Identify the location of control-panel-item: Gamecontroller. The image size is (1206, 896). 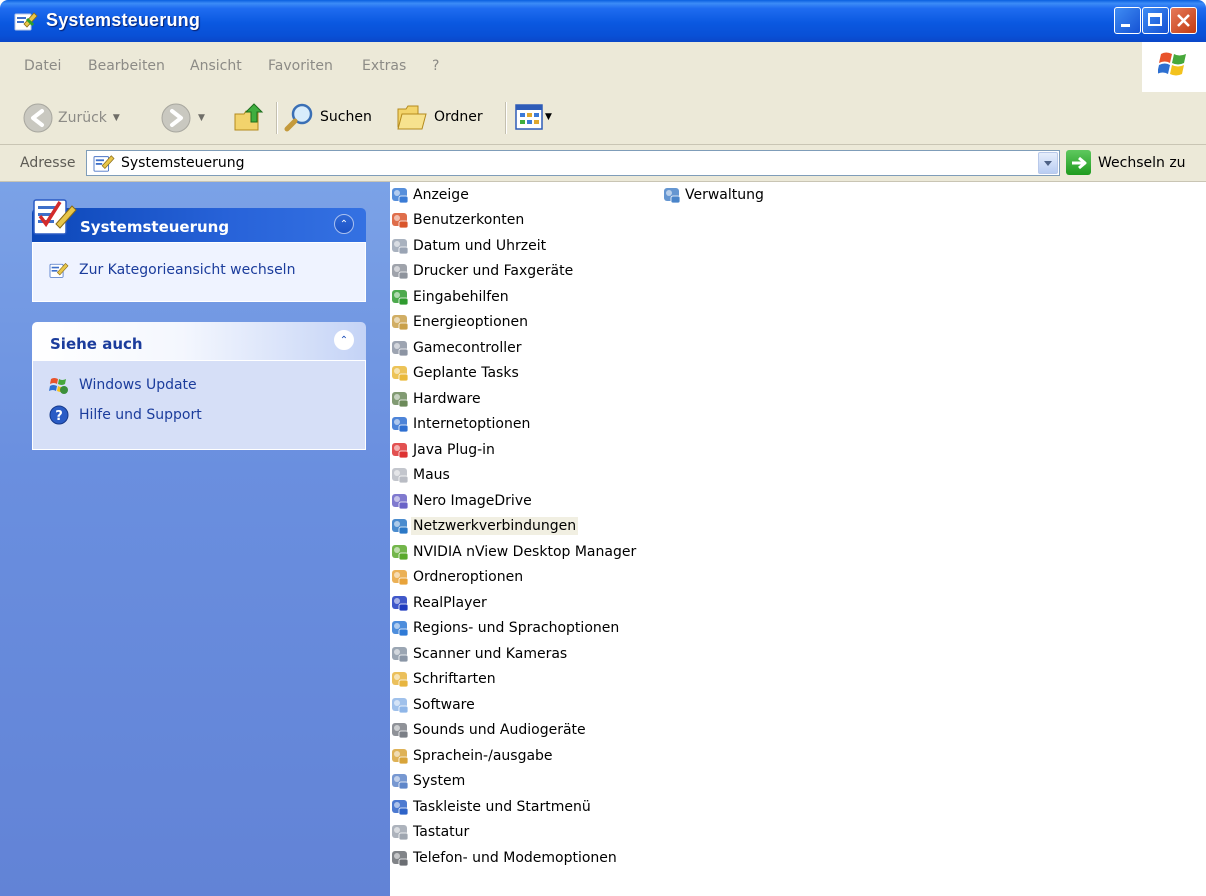
(456, 347).